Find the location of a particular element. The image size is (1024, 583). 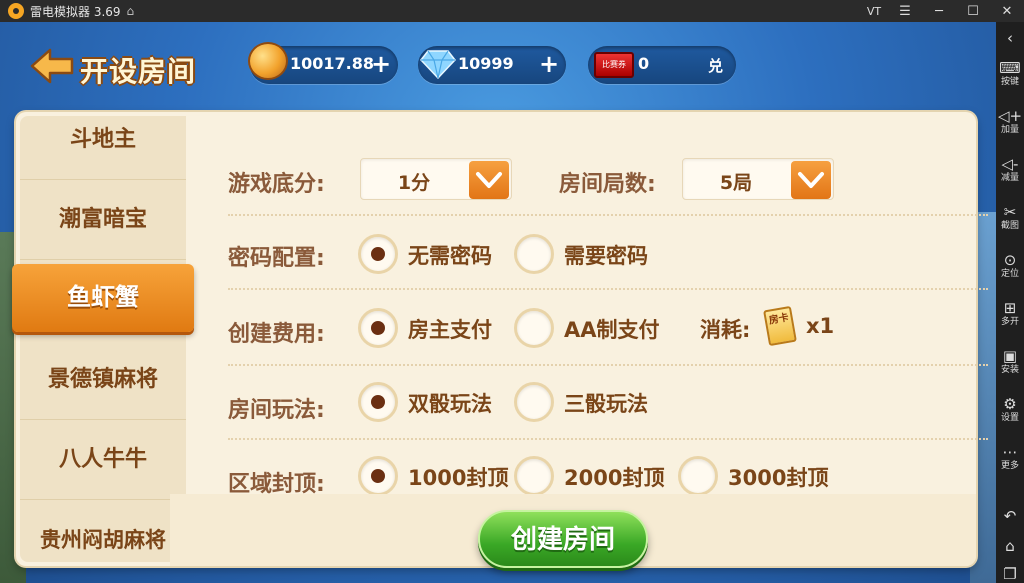

collapse-icon: ‹ is located at coordinates (1010, 38).